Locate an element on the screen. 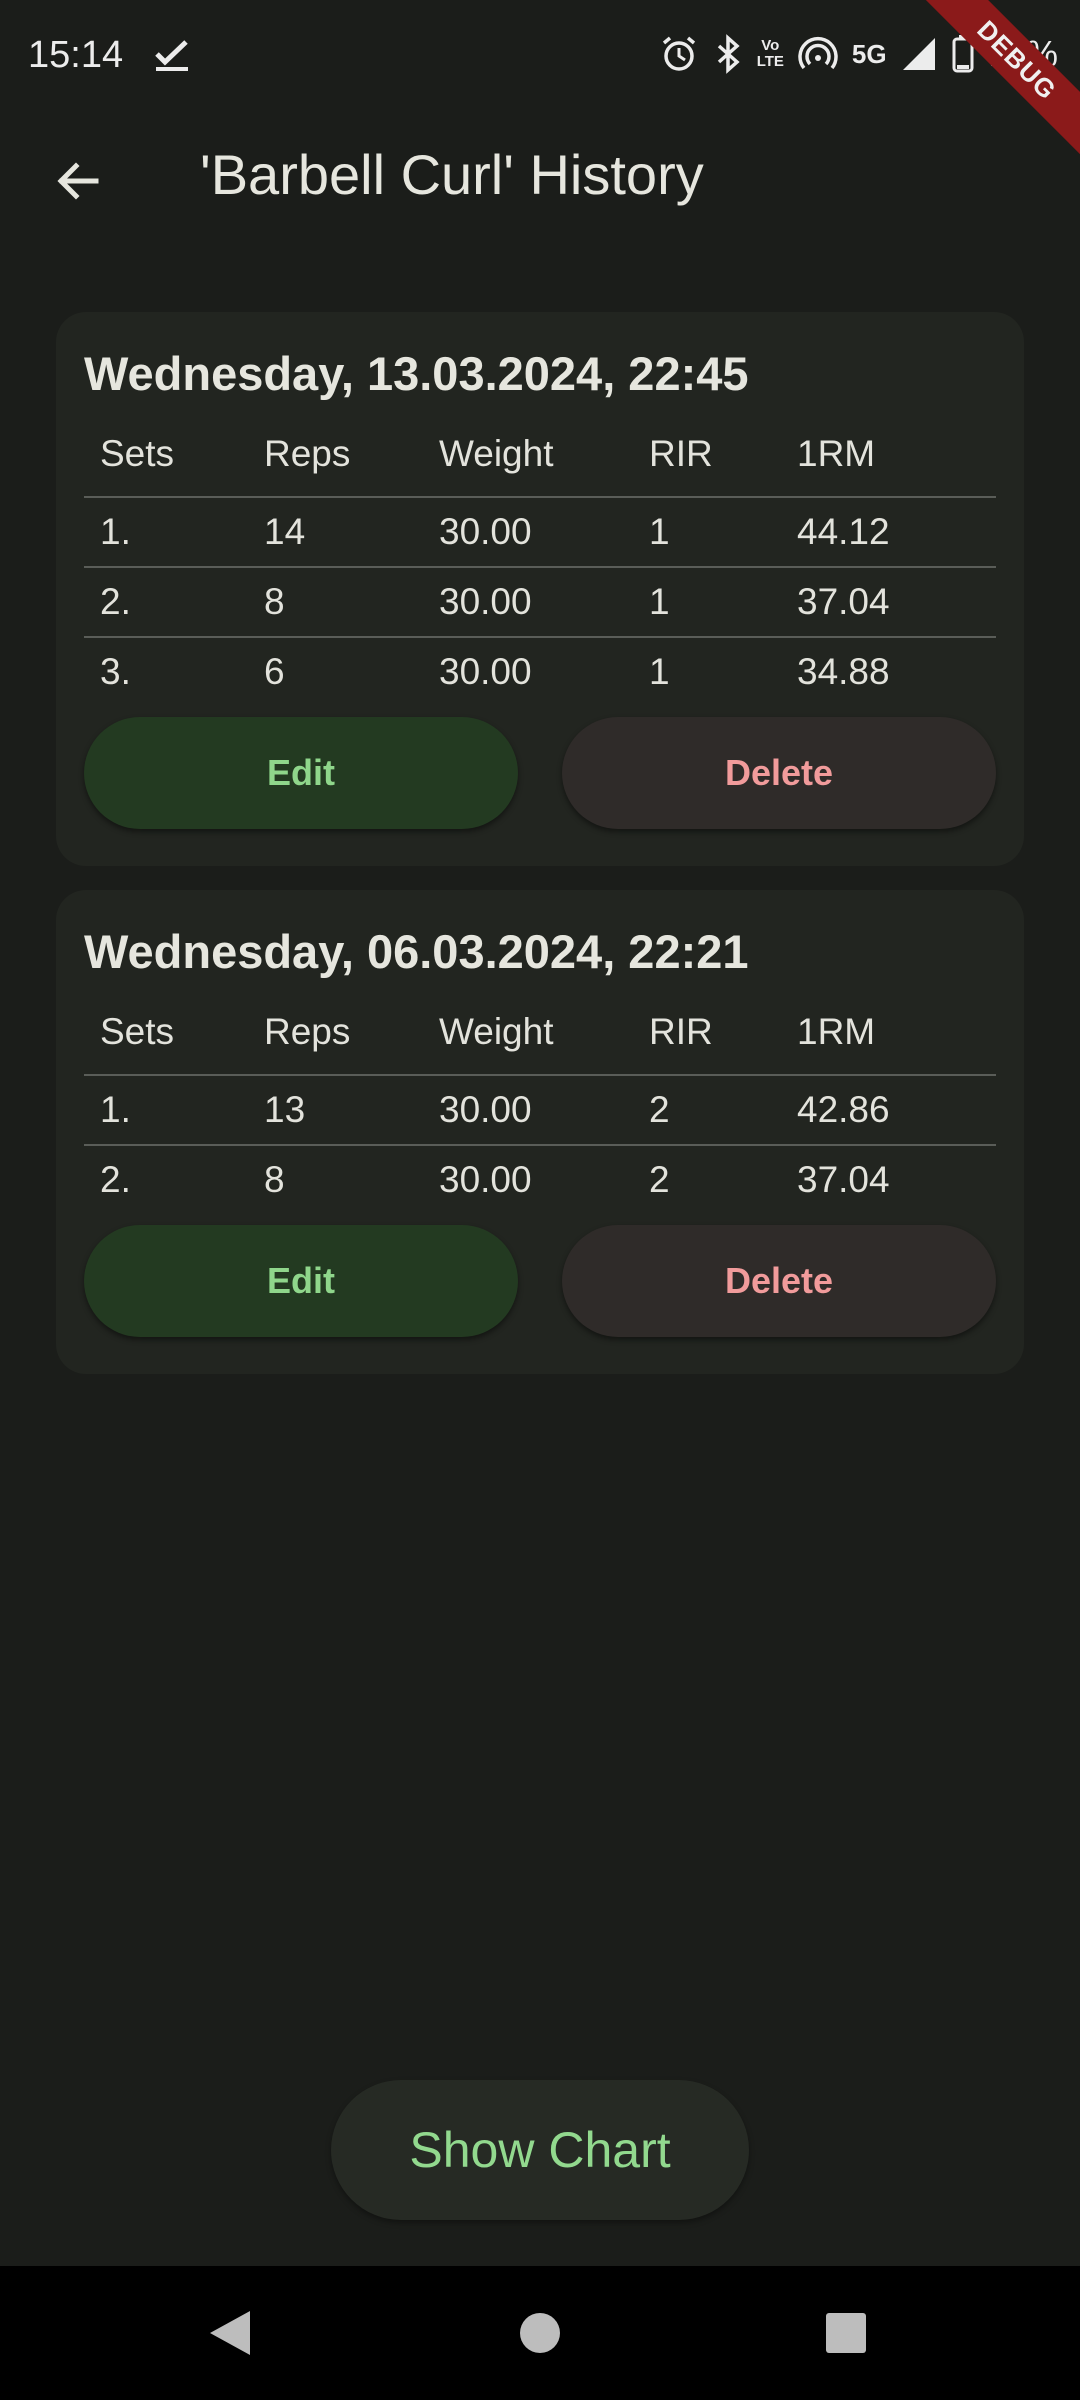 This screenshot has height=2400, width=1080. cell-1rm: 34.88 is located at coordinates (896, 671).